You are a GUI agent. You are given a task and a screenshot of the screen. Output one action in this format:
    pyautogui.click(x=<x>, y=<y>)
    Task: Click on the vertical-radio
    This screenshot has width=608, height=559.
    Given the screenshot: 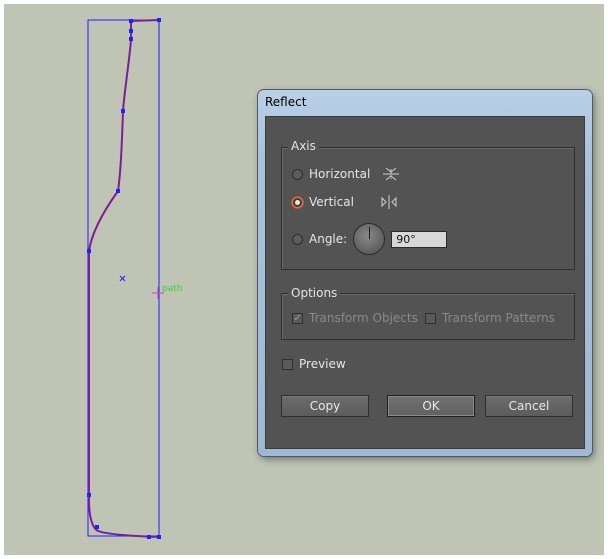 What is the action you would take?
    pyautogui.click(x=297, y=202)
    